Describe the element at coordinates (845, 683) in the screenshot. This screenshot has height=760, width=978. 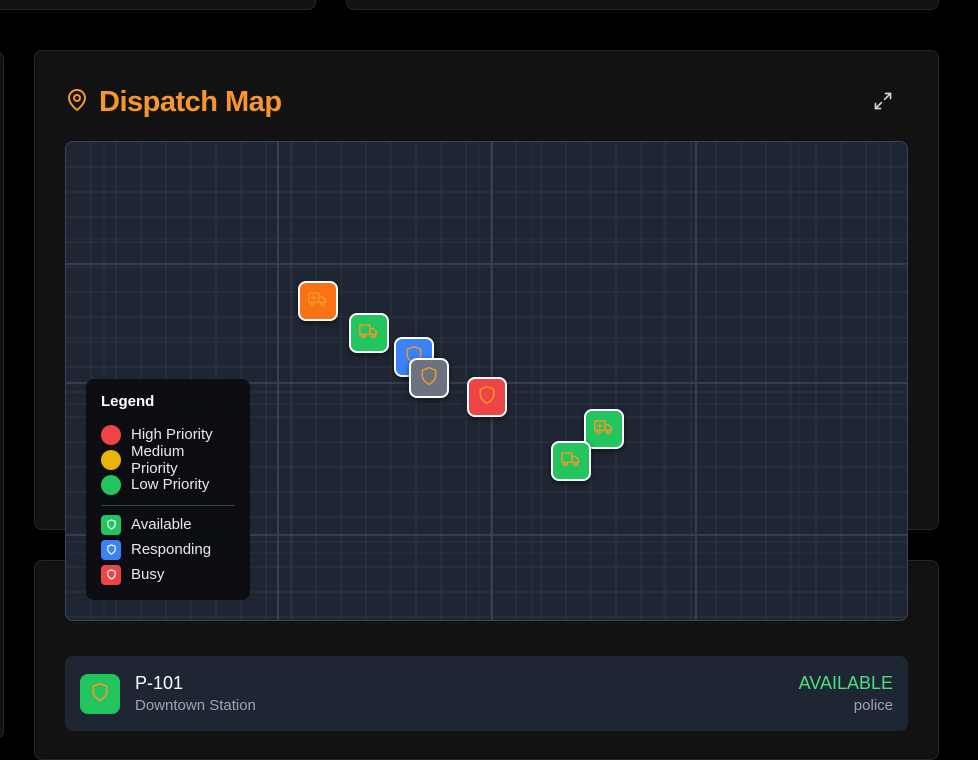
I see `status-badge: AVAILABLE` at that location.